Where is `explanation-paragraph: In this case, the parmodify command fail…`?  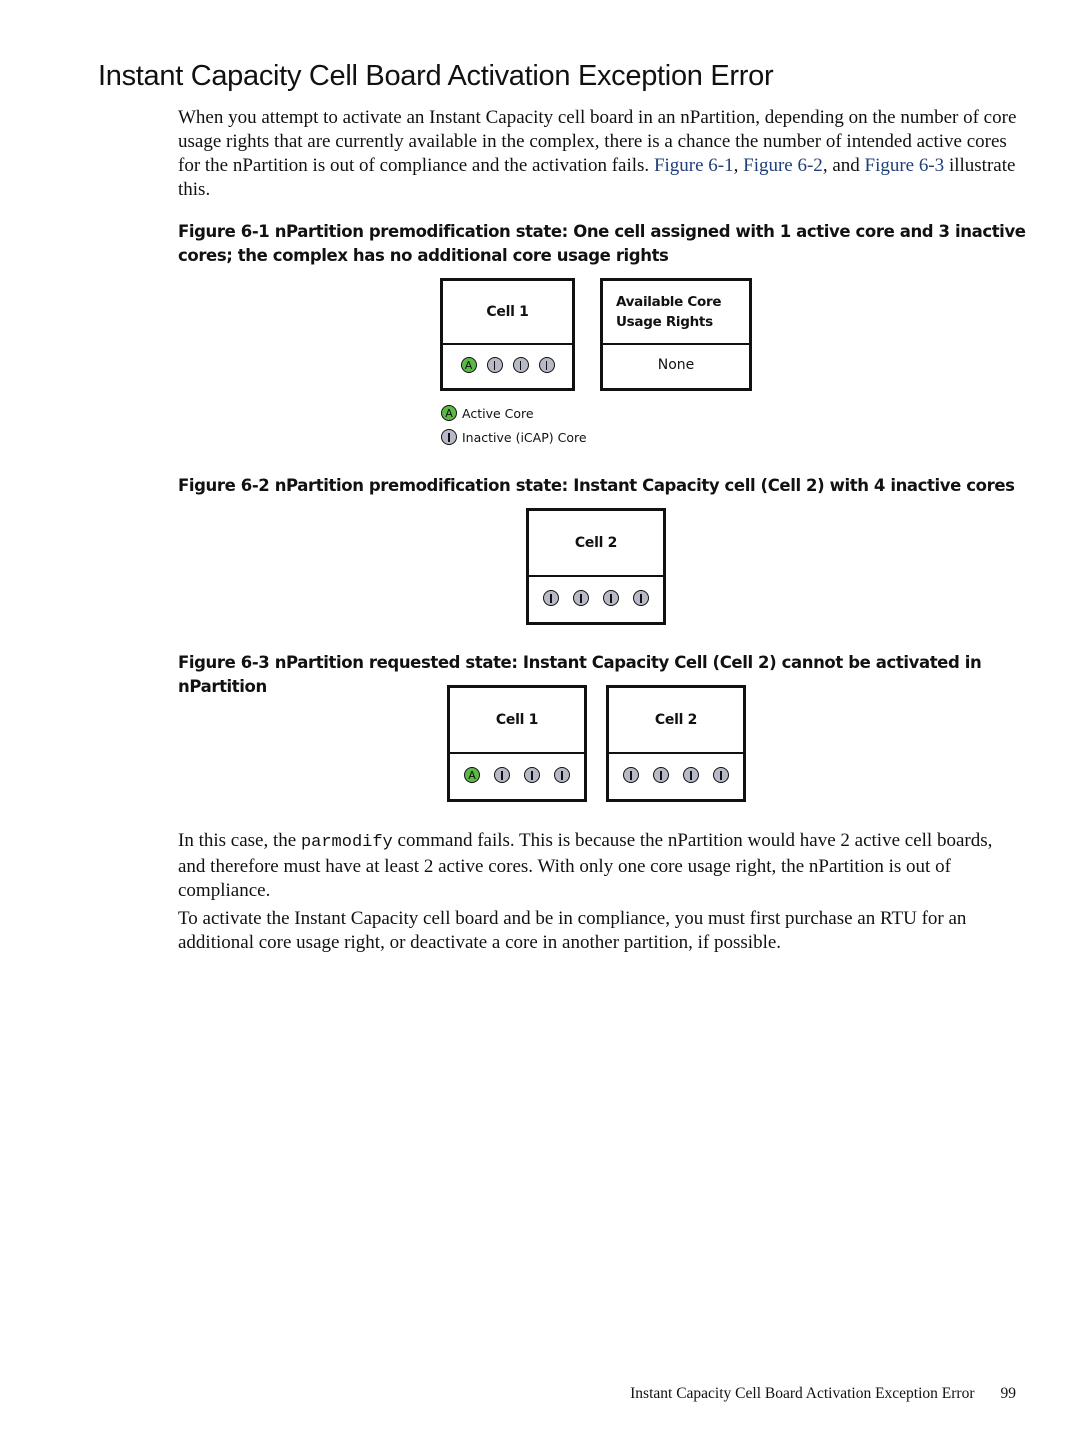
explanation-paragraph: In this case, the parmodify command fail… is located at coordinates (600, 866).